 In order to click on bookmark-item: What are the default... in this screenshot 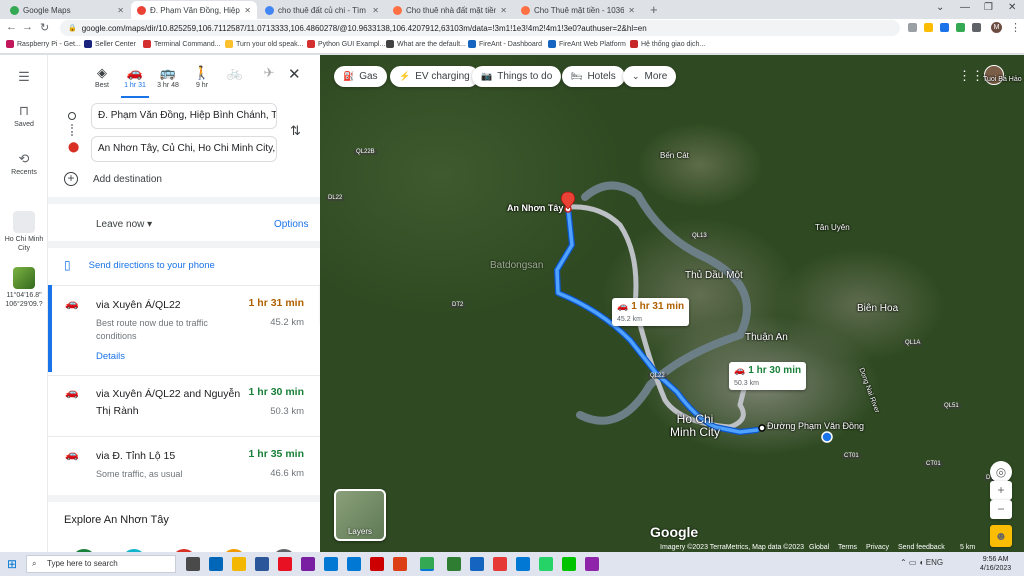, I will do `click(426, 44)`.